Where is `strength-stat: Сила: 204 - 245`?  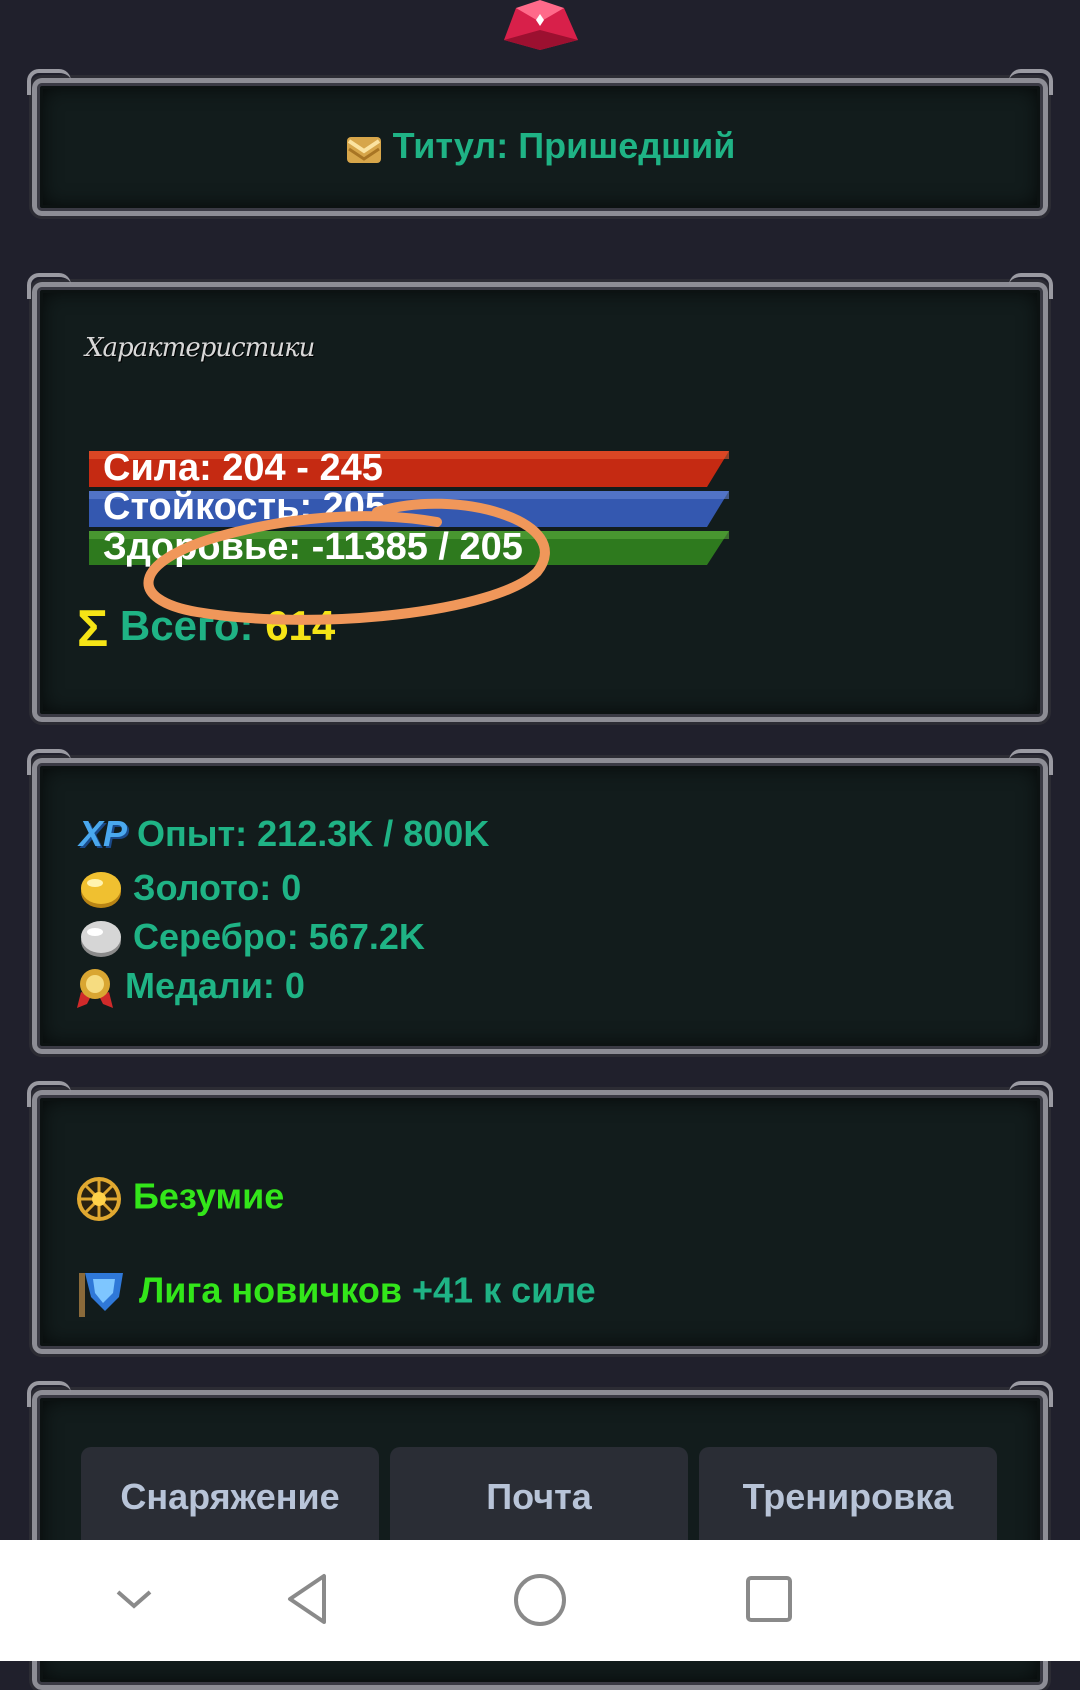
strength-stat: Сила: 204 - 245 is located at coordinates (243, 468).